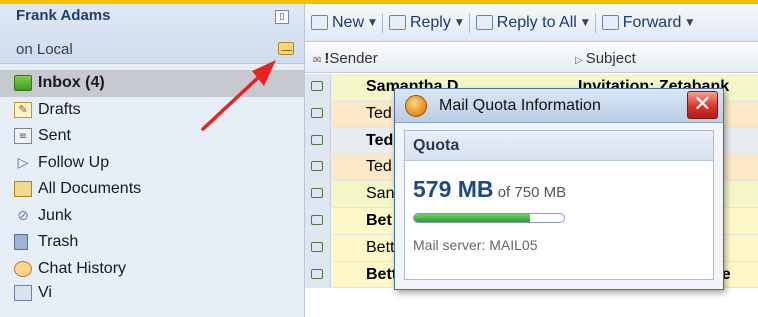  Describe the element at coordinates (282, 17) in the screenshot. I see `pane-toggle-icon: ▯` at that location.